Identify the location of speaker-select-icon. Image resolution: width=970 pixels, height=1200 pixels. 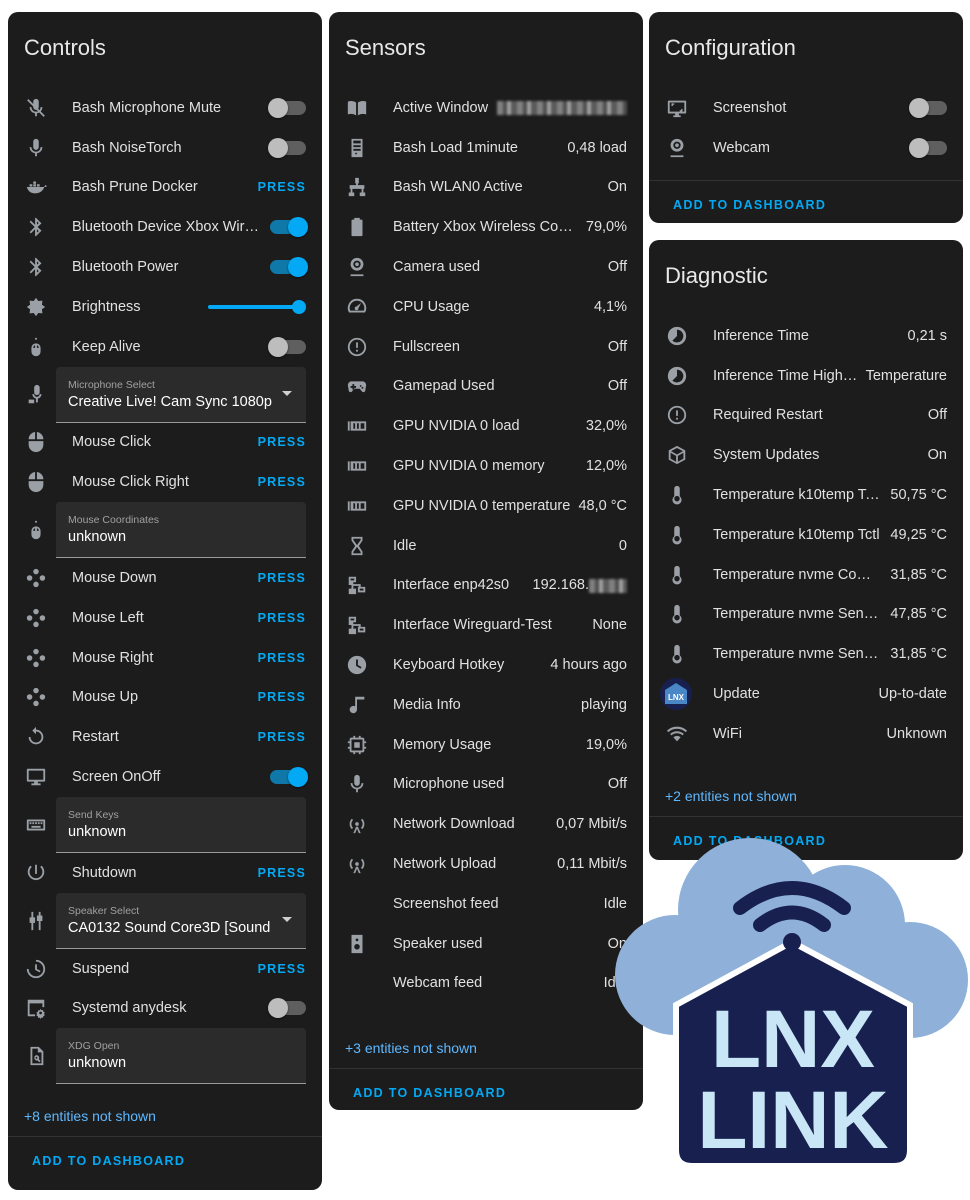
(36, 921).